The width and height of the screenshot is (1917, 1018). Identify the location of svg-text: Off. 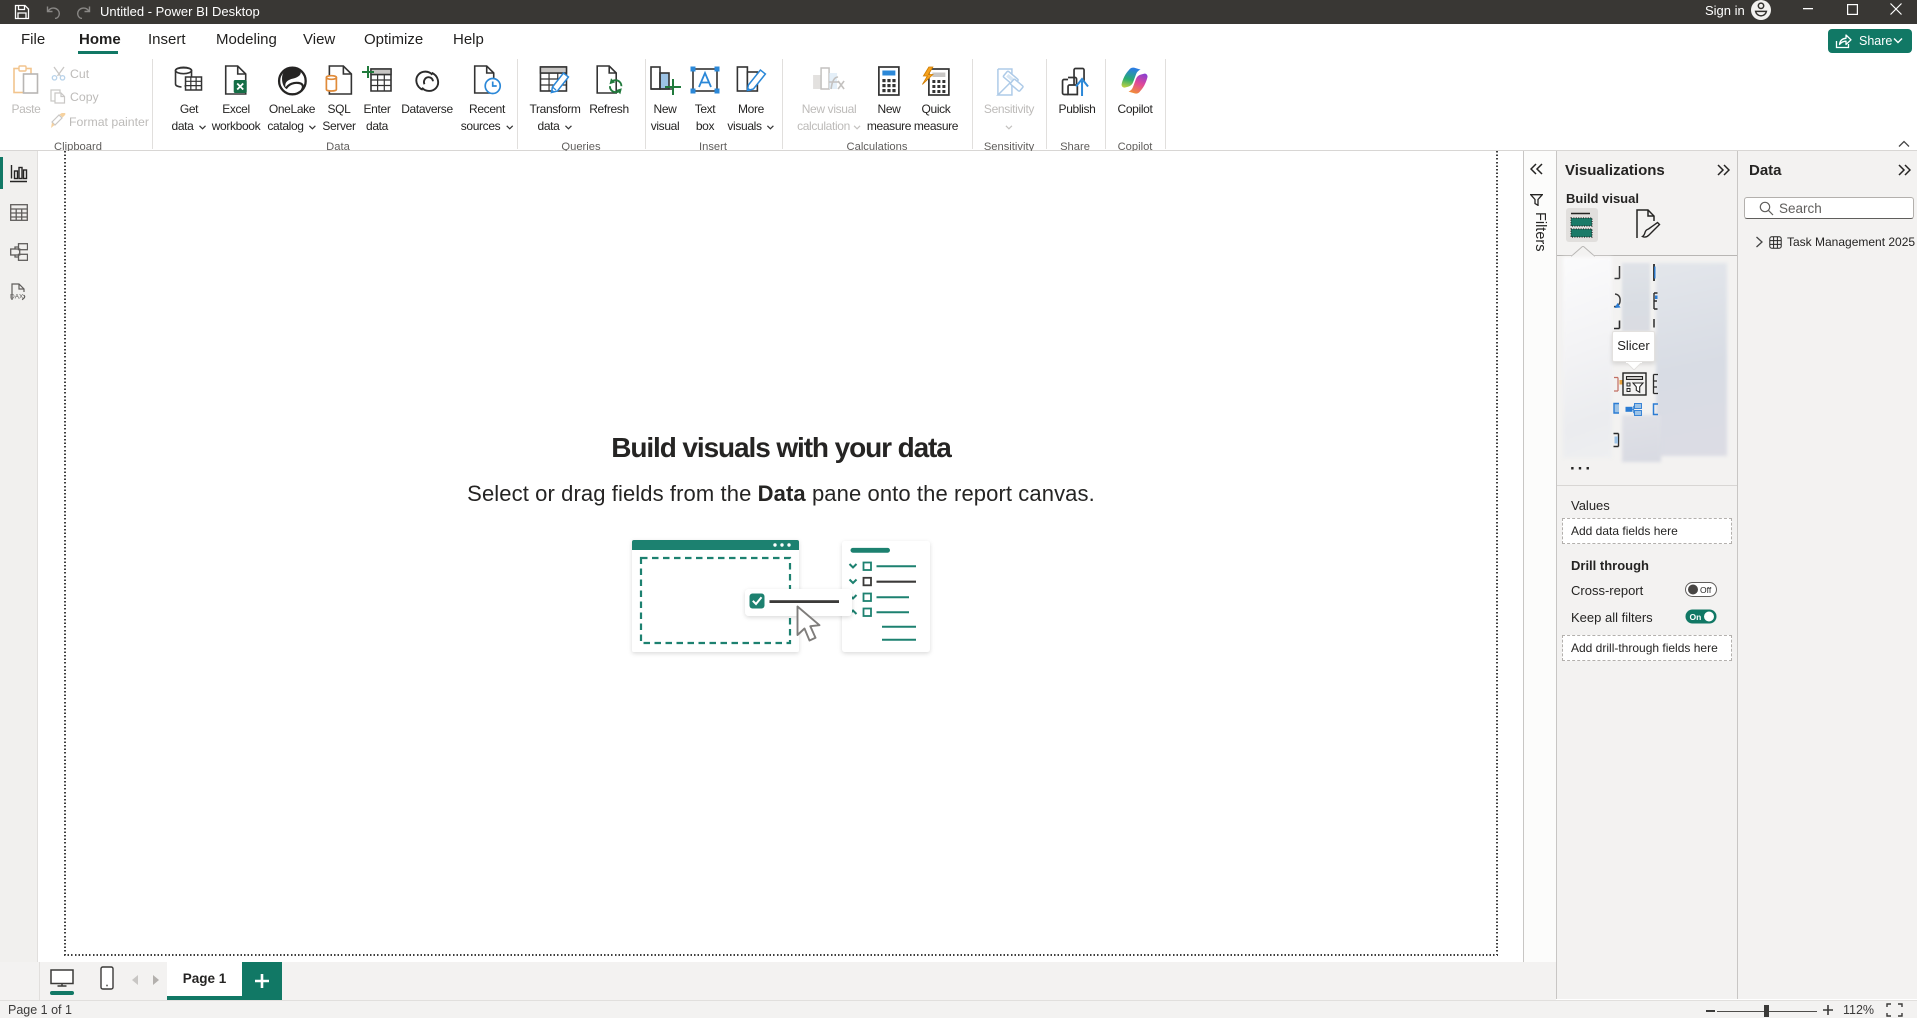
(1706, 590).